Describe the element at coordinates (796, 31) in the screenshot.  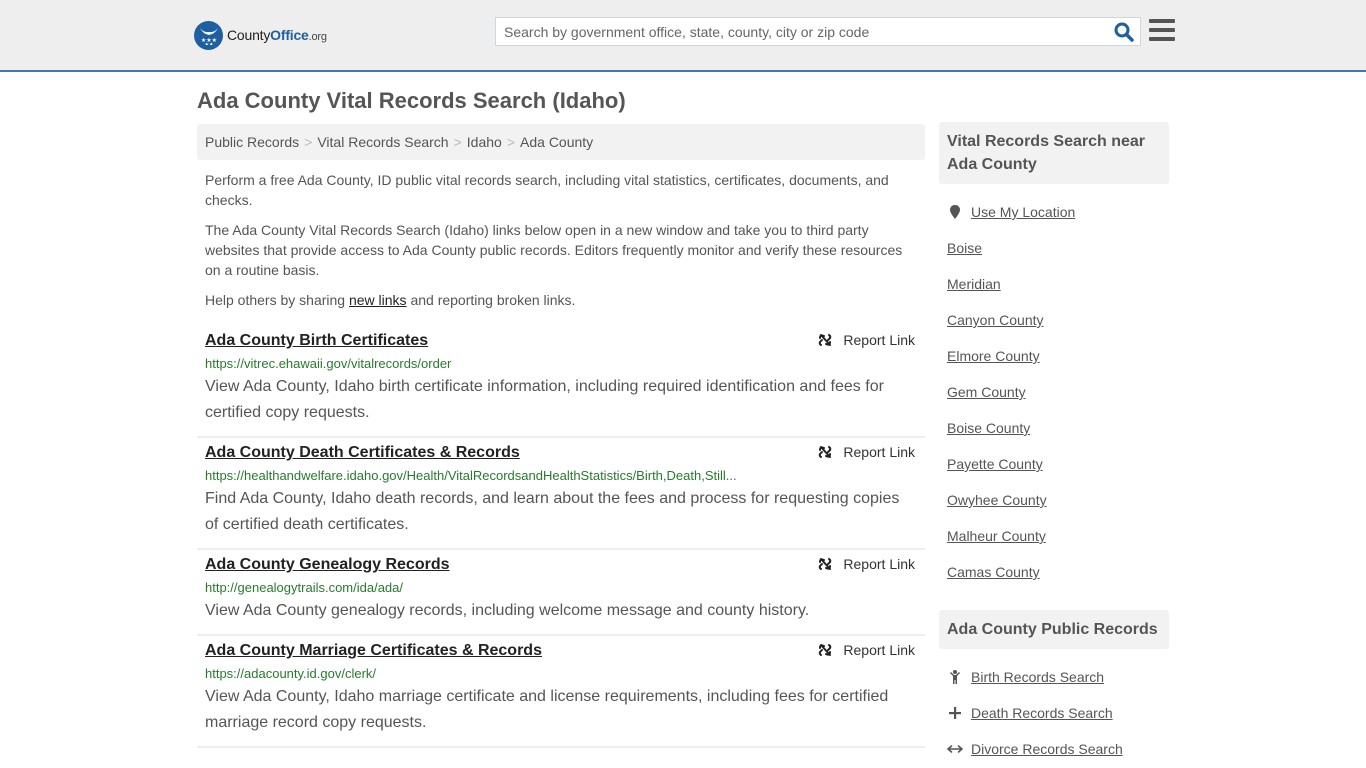
I see `search-input` at that location.